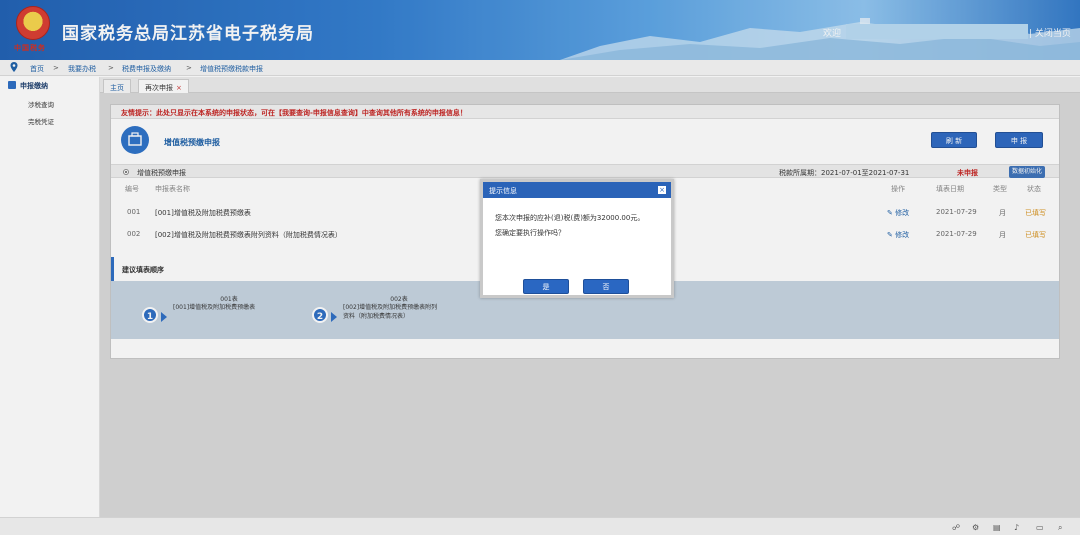  I want to click on close-icon: ×, so click(662, 190).